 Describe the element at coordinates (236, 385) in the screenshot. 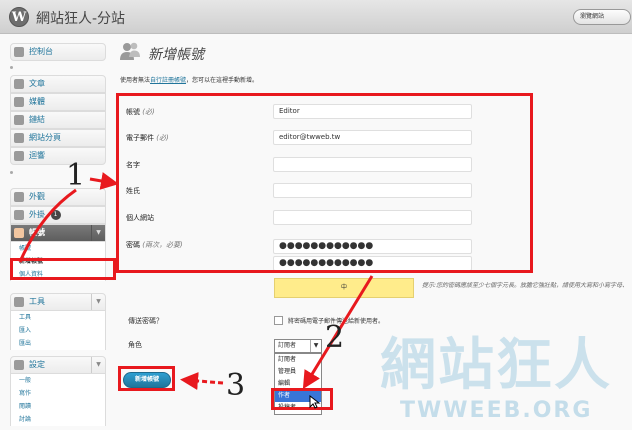

I see `step-number-3: 3` at that location.